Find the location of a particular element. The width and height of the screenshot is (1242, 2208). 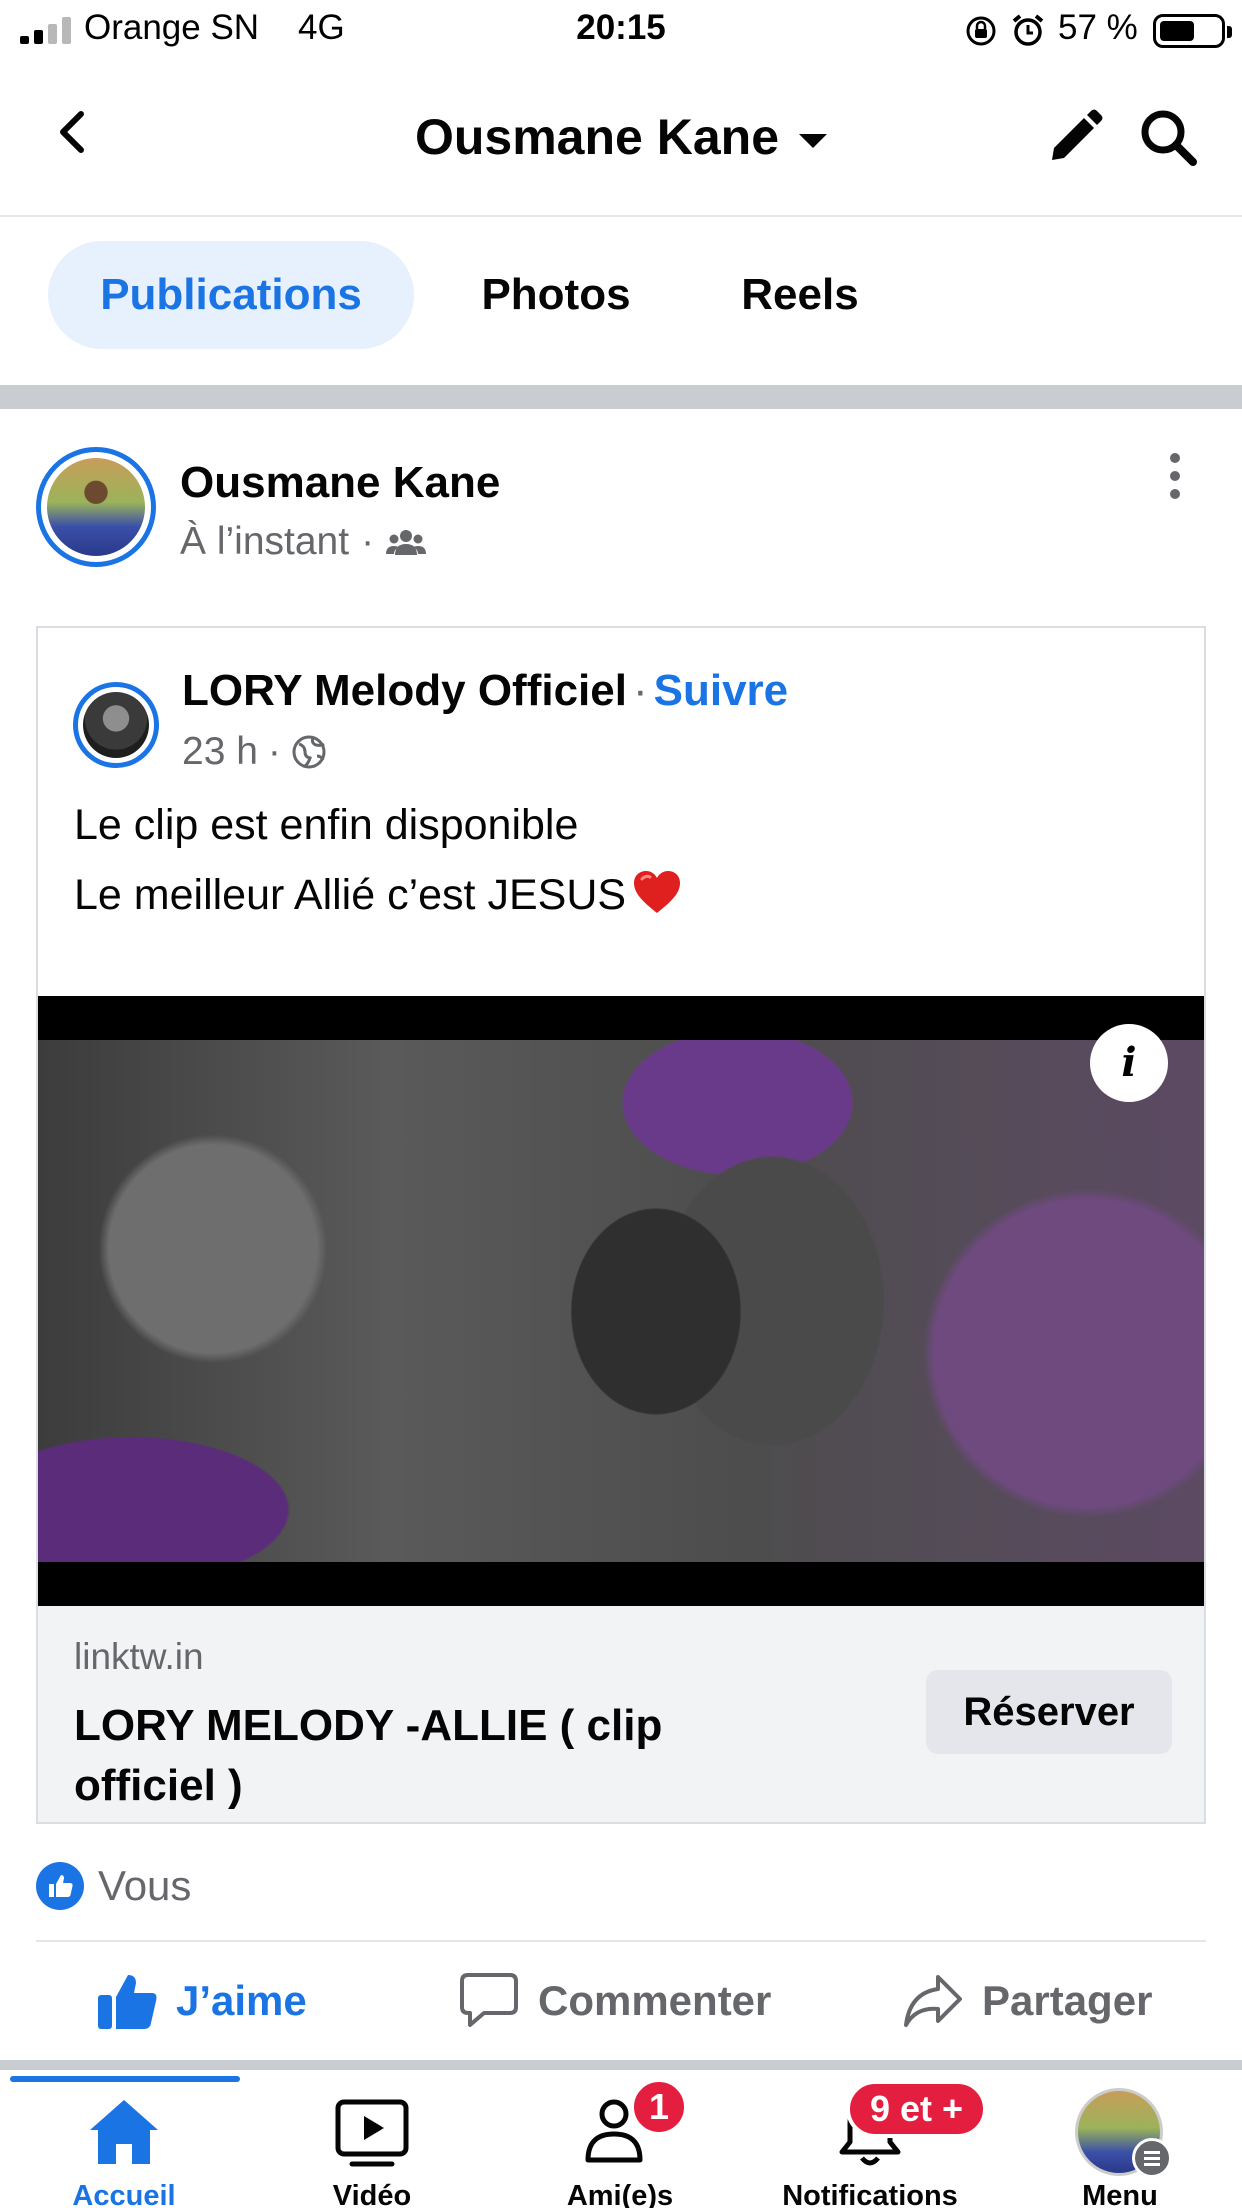

edit-pencil-icon is located at coordinates (1074, 138).